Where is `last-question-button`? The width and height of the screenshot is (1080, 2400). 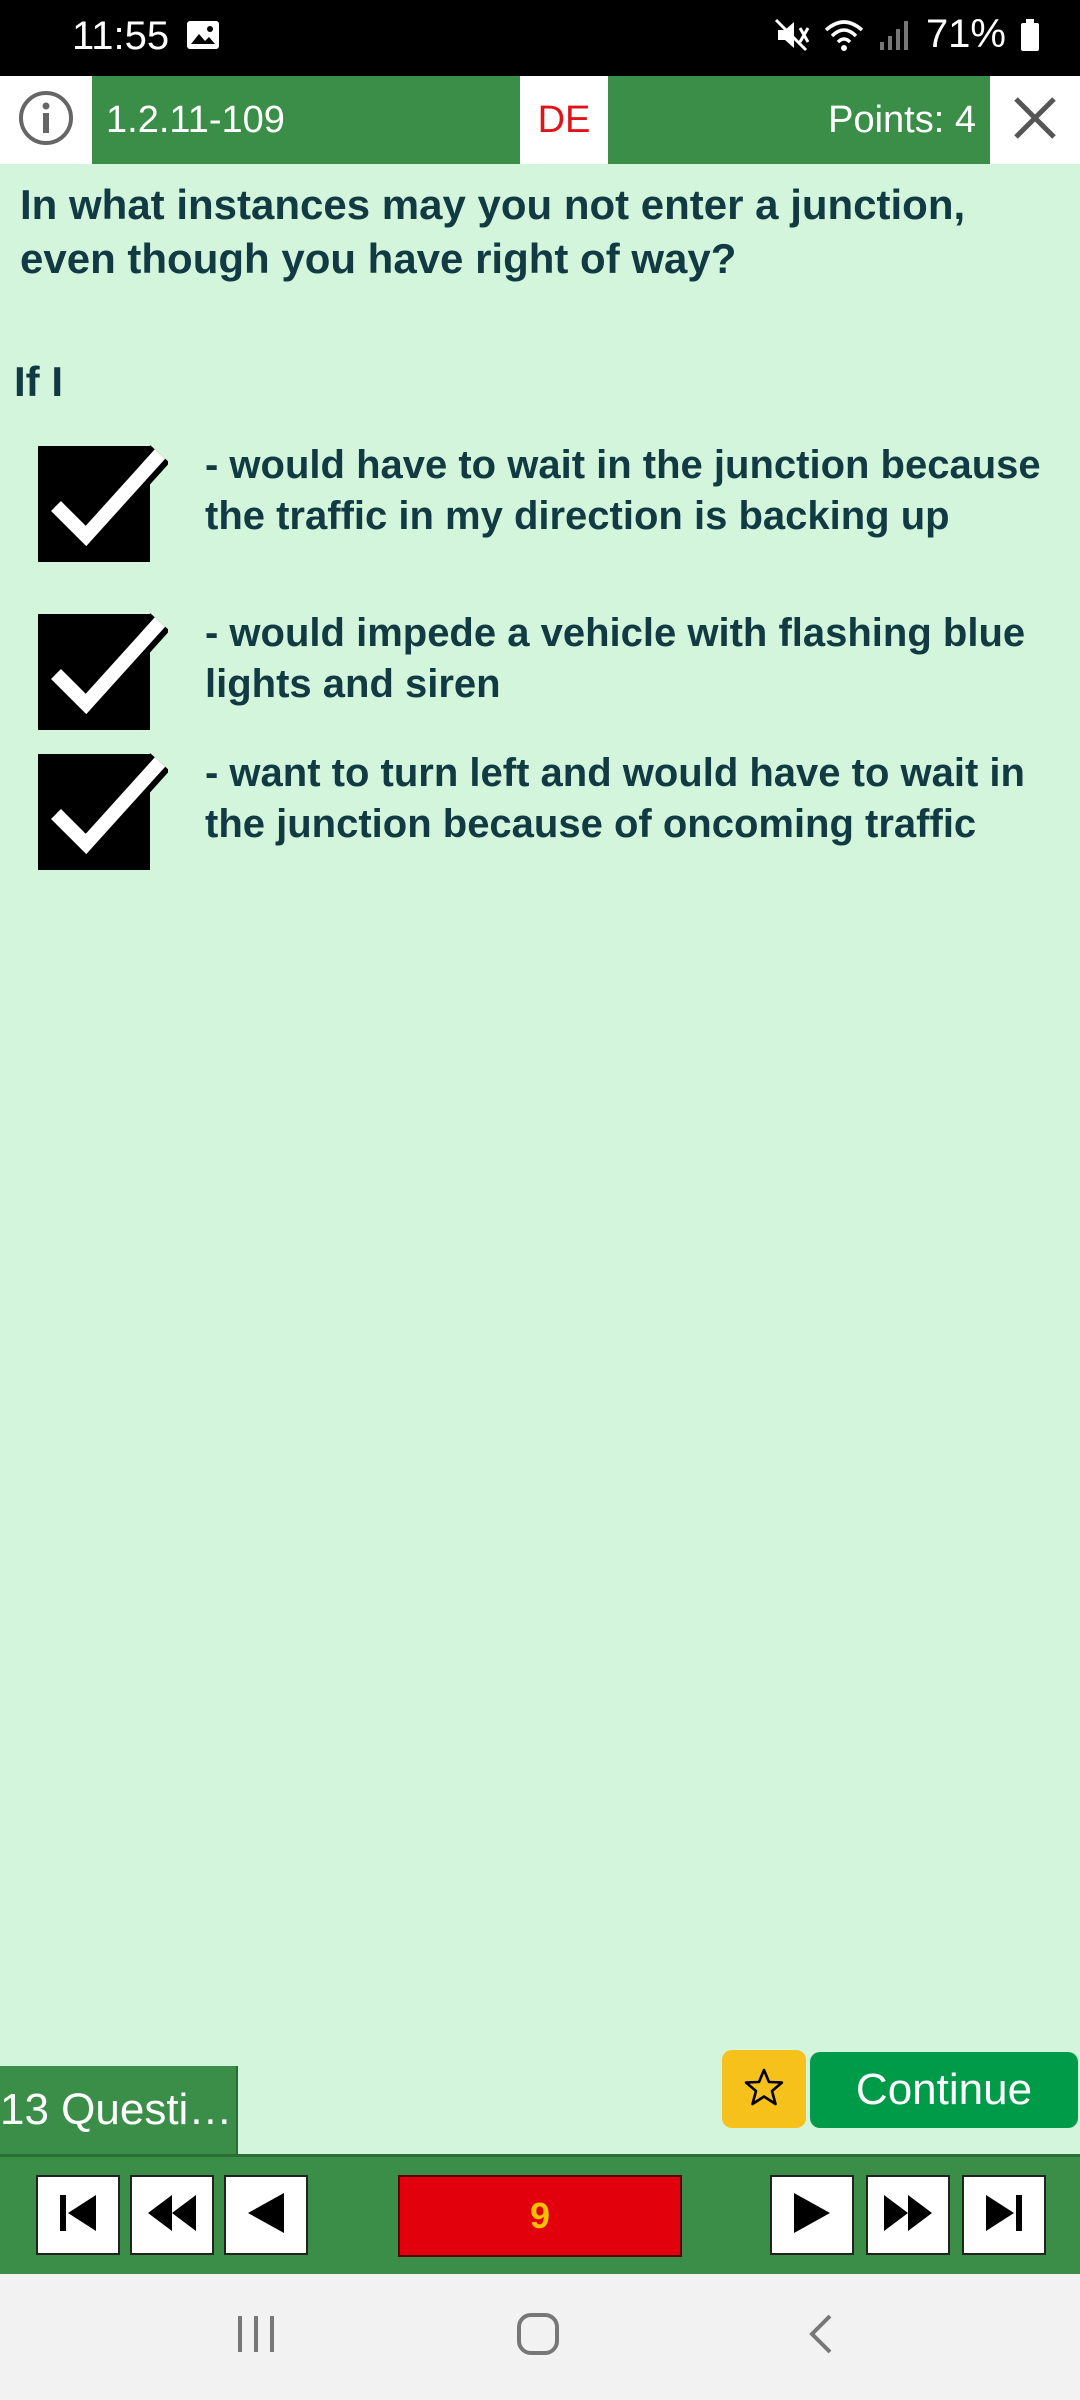 last-question-button is located at coordinates (1004, 2215).